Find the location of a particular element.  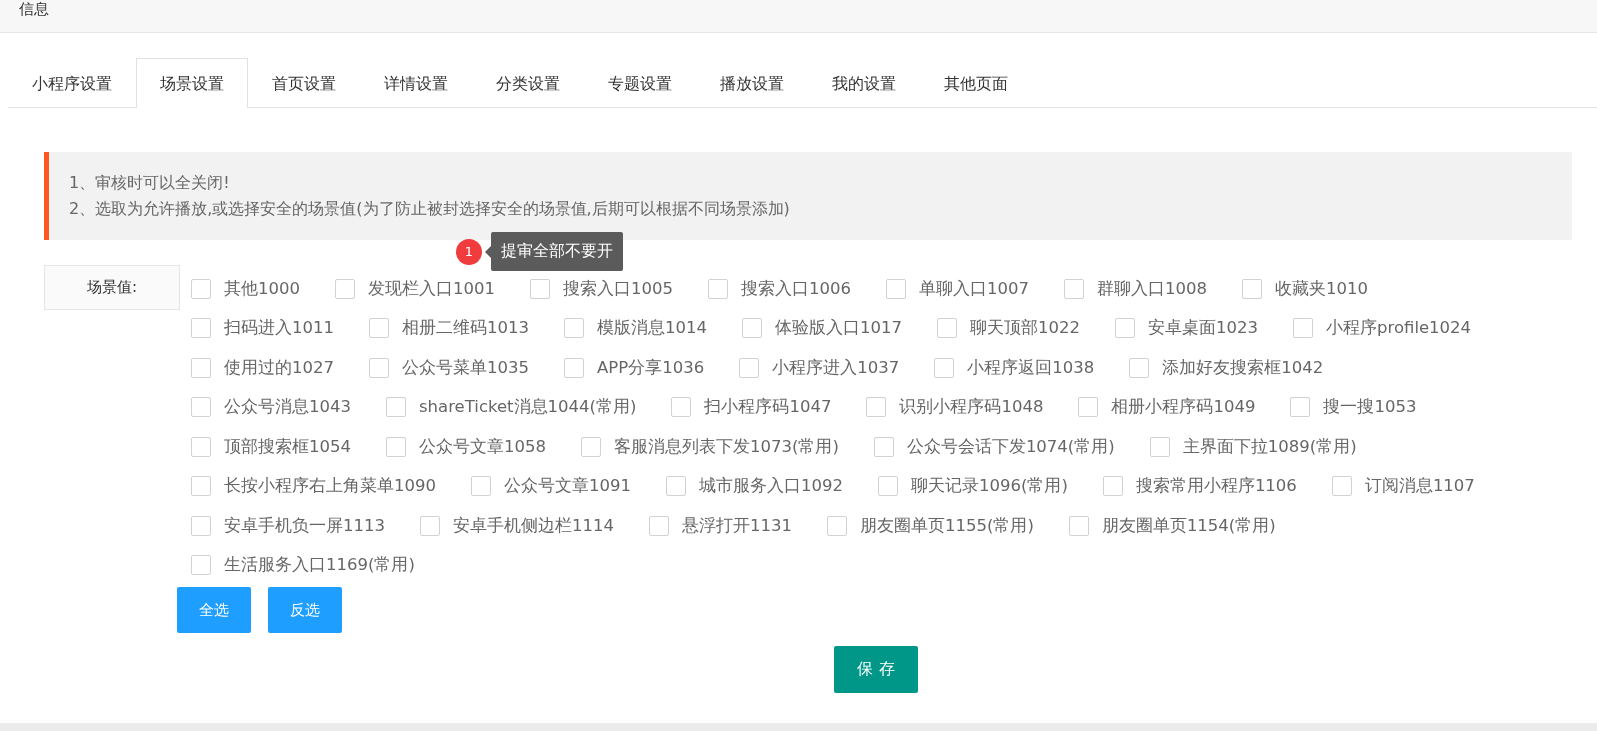

checkbox-label: 搜索入口1005 is located at coordinates (618, 288).